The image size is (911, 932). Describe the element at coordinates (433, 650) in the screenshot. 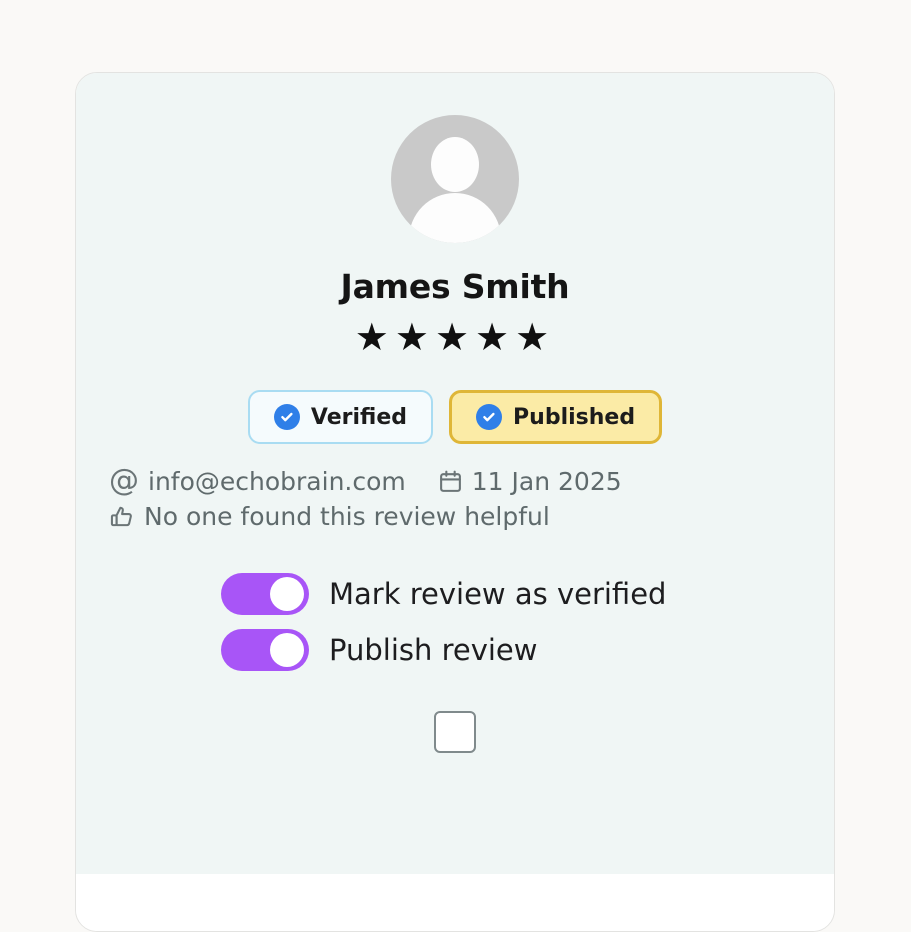

I see `toggle-publish-review-label: Publish review` at that location.